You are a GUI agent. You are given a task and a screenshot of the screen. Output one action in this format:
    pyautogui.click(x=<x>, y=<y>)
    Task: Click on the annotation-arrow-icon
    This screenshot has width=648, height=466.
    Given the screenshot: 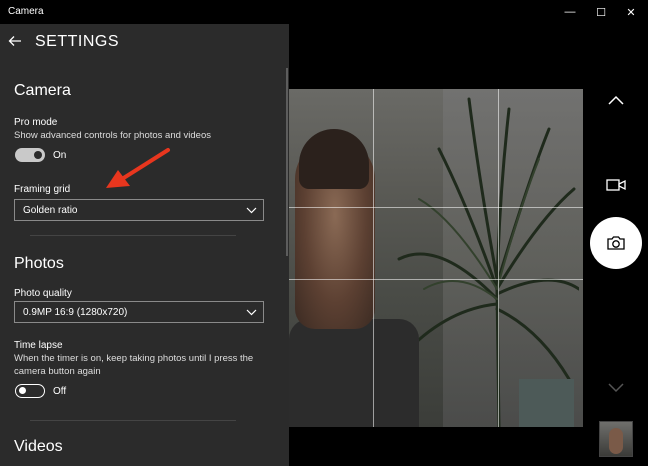 What is the action you would take?
    pyautogui.click(x=138, y=168)
    